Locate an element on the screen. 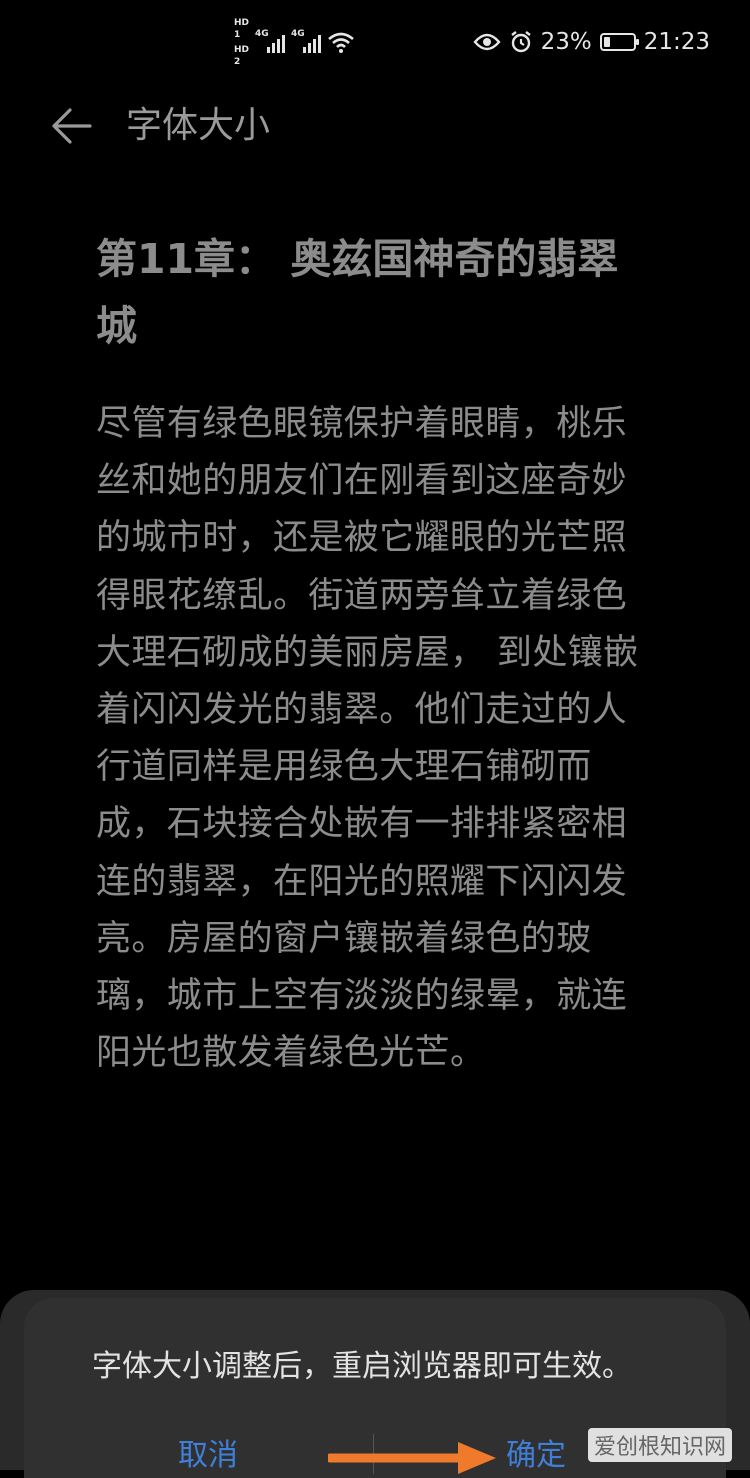 The width and height of the screenshot is (750, 1478). cancel-button: 取消 is located at coordinates (208, 1456).